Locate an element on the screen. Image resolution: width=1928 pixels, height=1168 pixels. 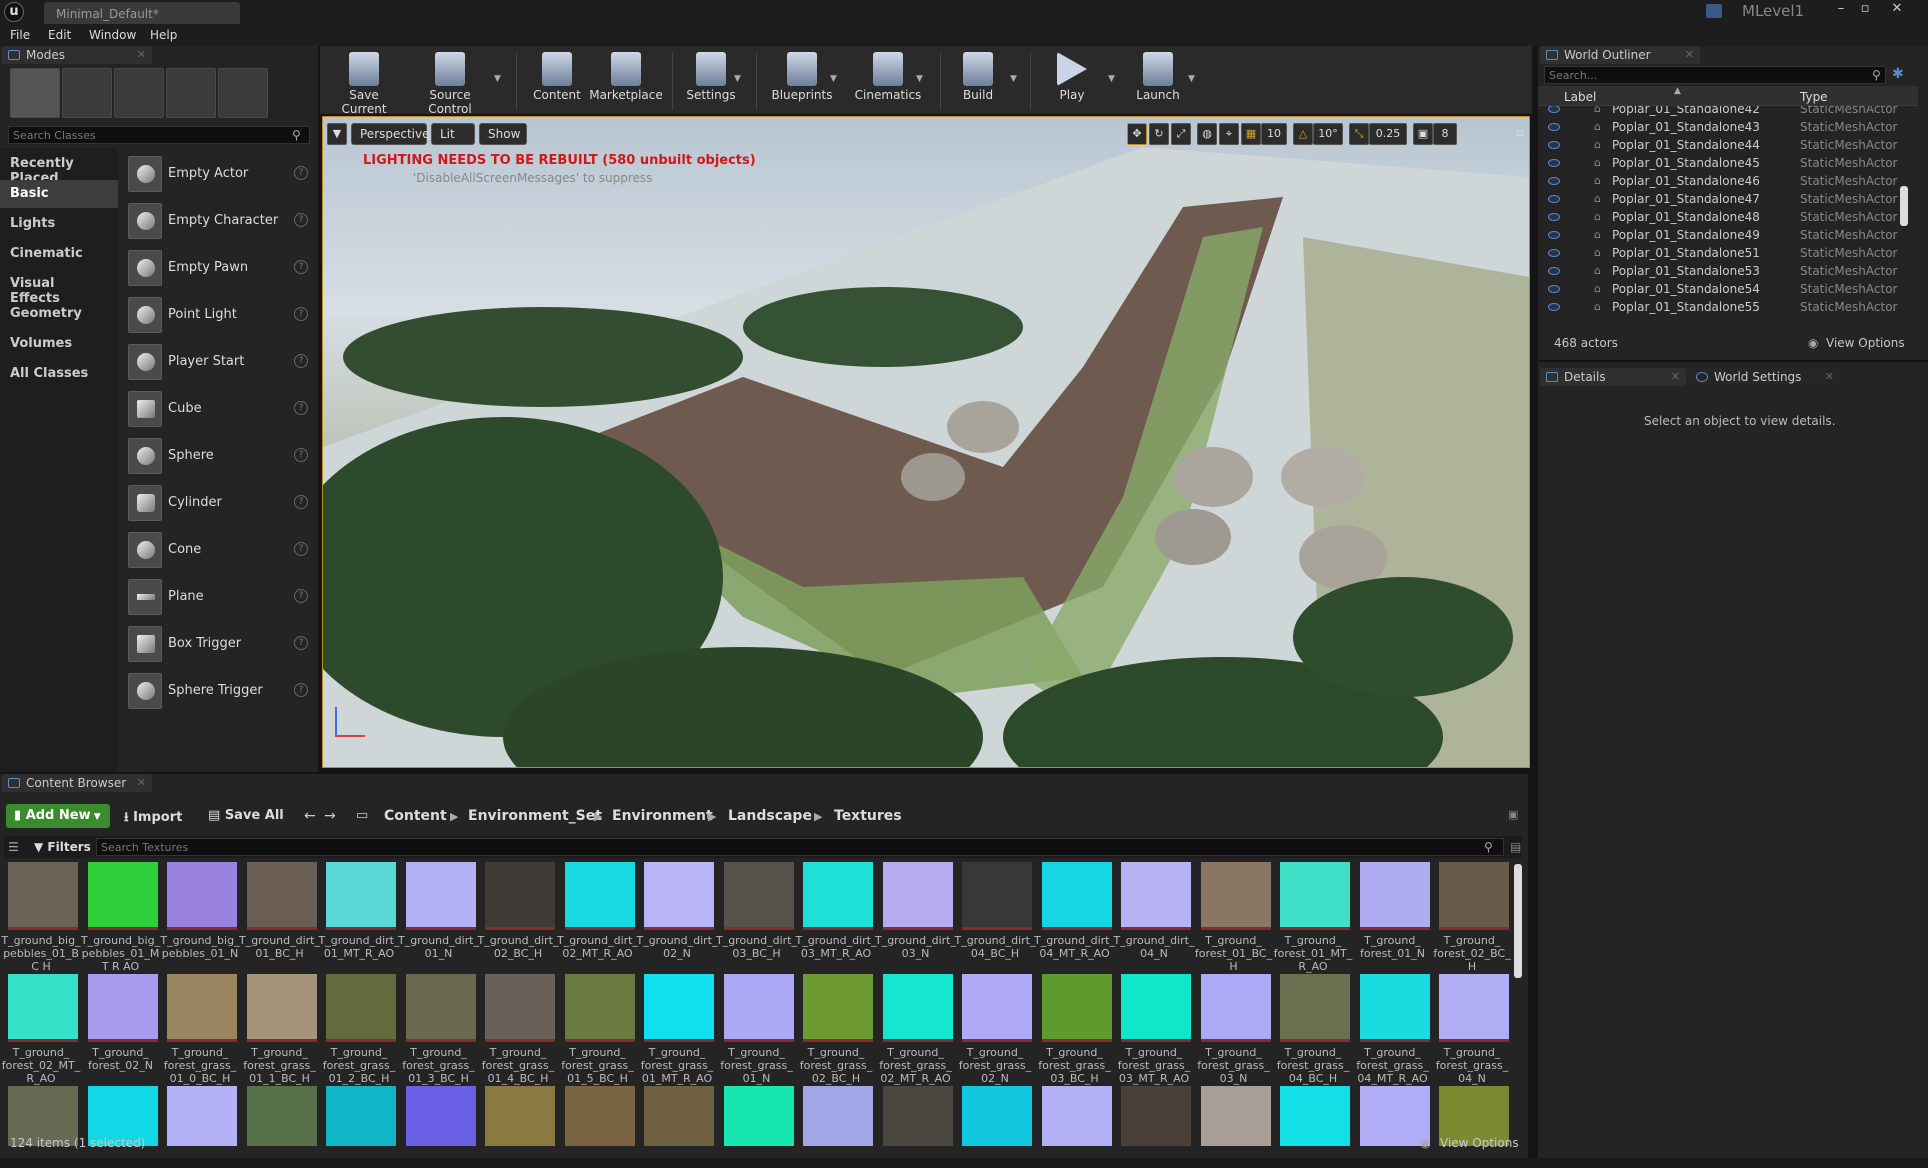
place-item-empty-character: Empty Character? is located at coordinates (219, 221).